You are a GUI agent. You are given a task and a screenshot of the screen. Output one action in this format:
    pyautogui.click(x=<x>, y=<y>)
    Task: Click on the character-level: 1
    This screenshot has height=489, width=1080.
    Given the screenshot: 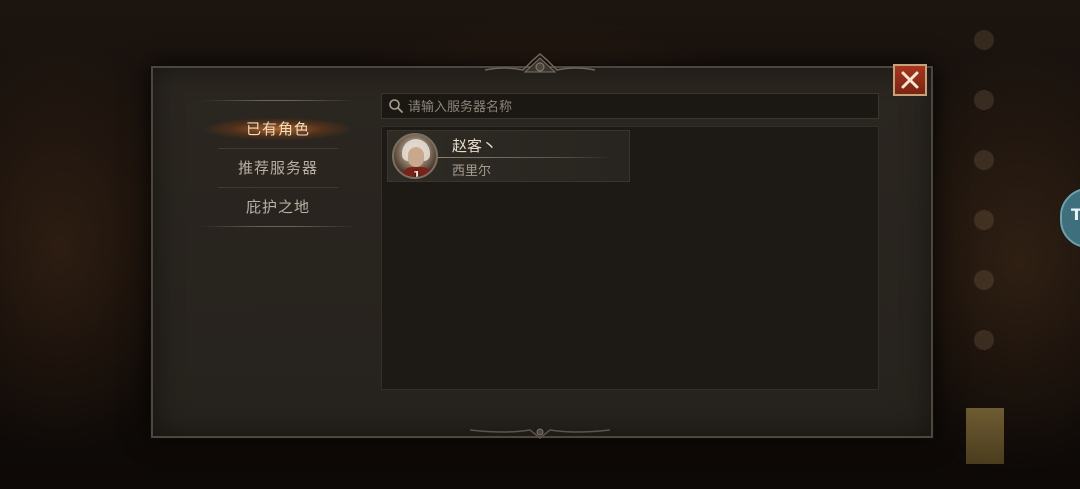 What is the action you would take?
    pyautogui.click(x=417, y=174)
    